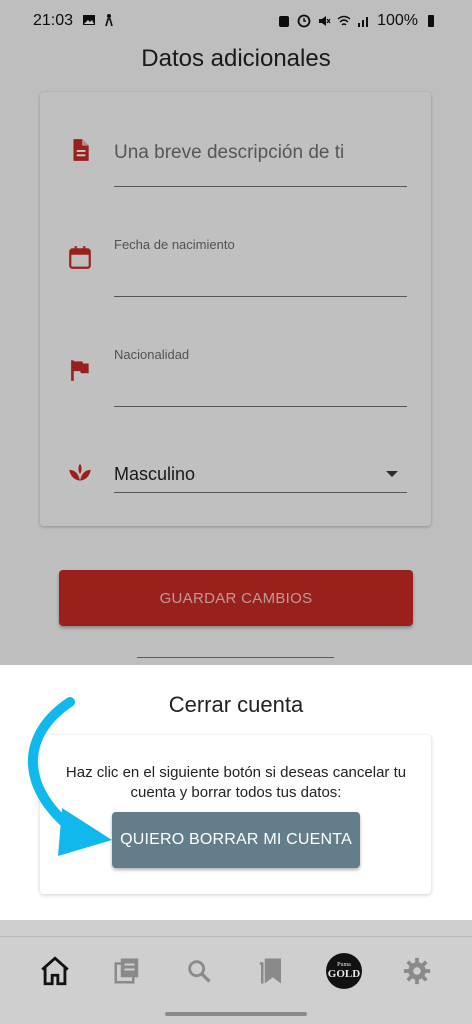  I want to click on additional-data-title: Datos adicionales, so click(236, 58).